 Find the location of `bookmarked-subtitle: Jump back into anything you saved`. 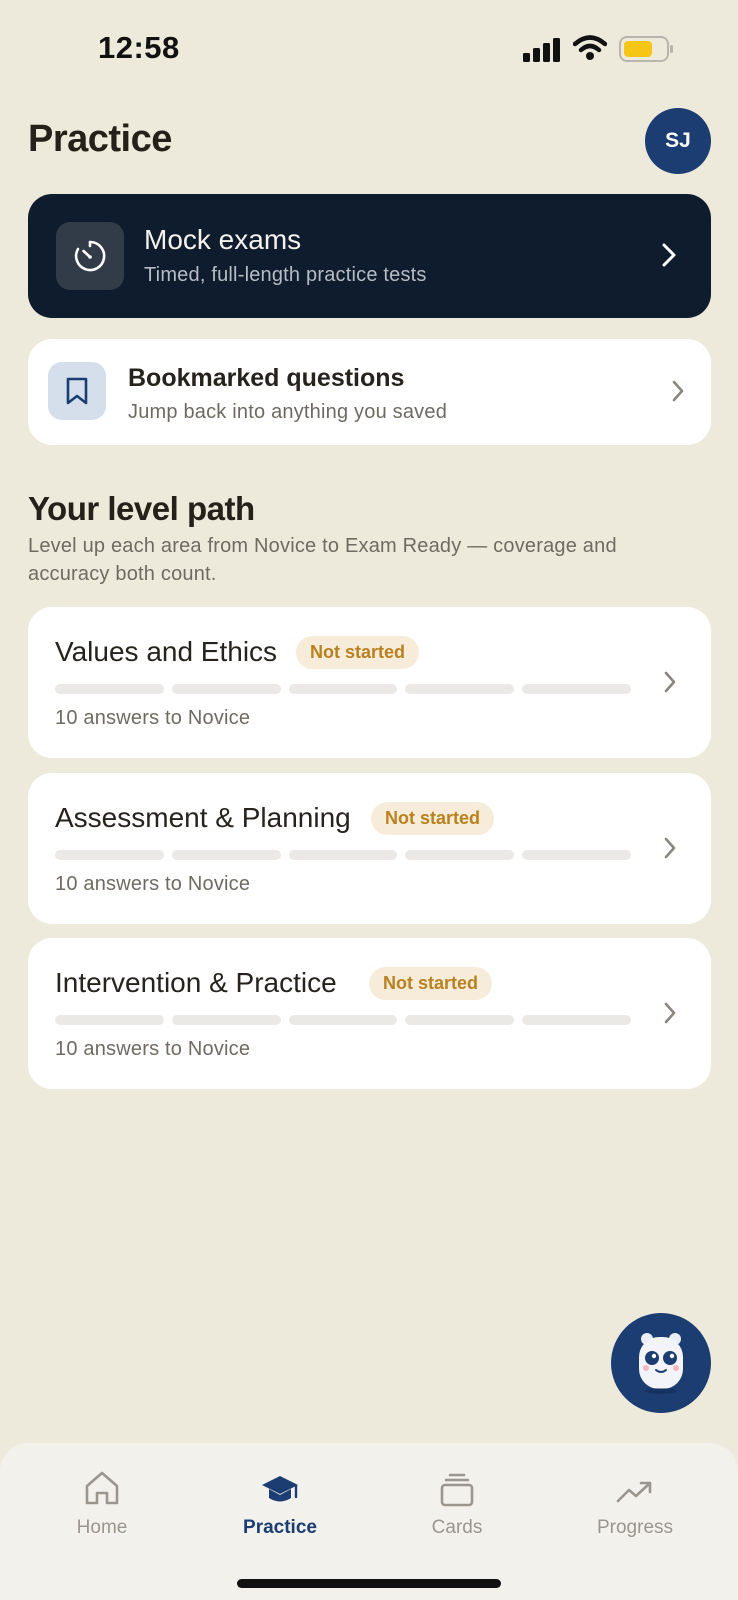

bookmarked-subtitle: Jump back into anything you saved is located at coordinates (288, 412).